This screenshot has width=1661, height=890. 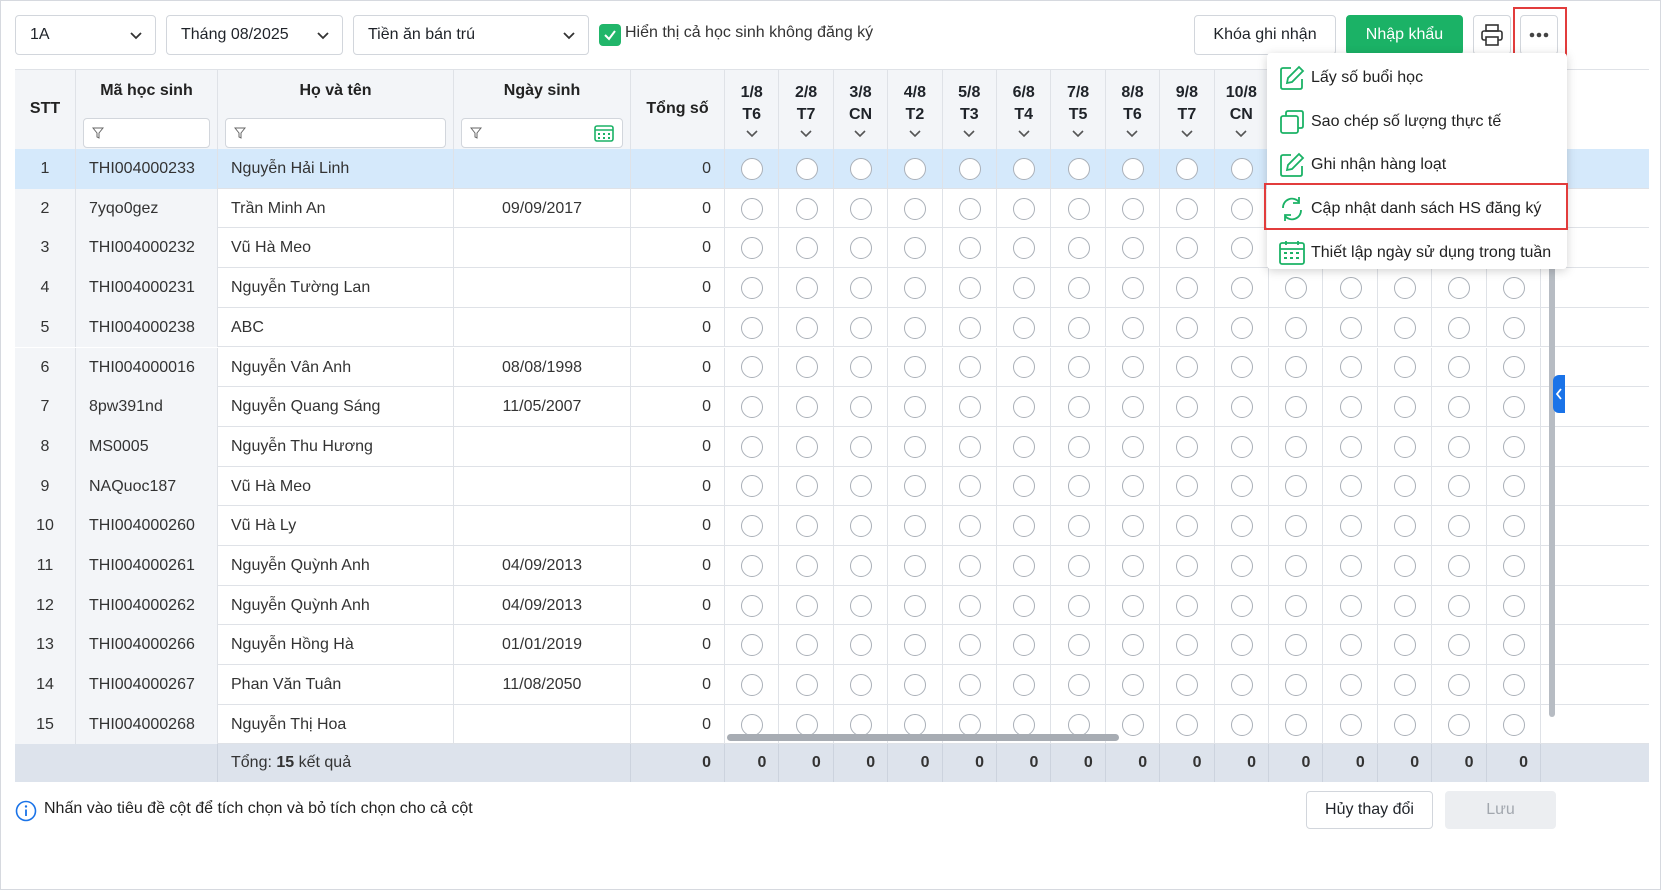 I want to click on column-header-day: 5/8 T3, so click(x=969, y=113).